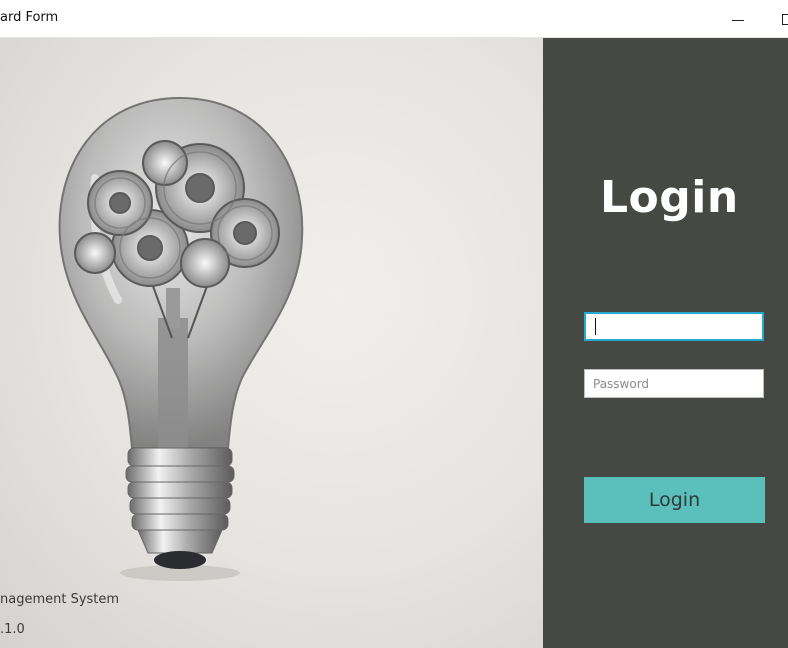  I want to click on window-title: ard Form, so click(29, 17).